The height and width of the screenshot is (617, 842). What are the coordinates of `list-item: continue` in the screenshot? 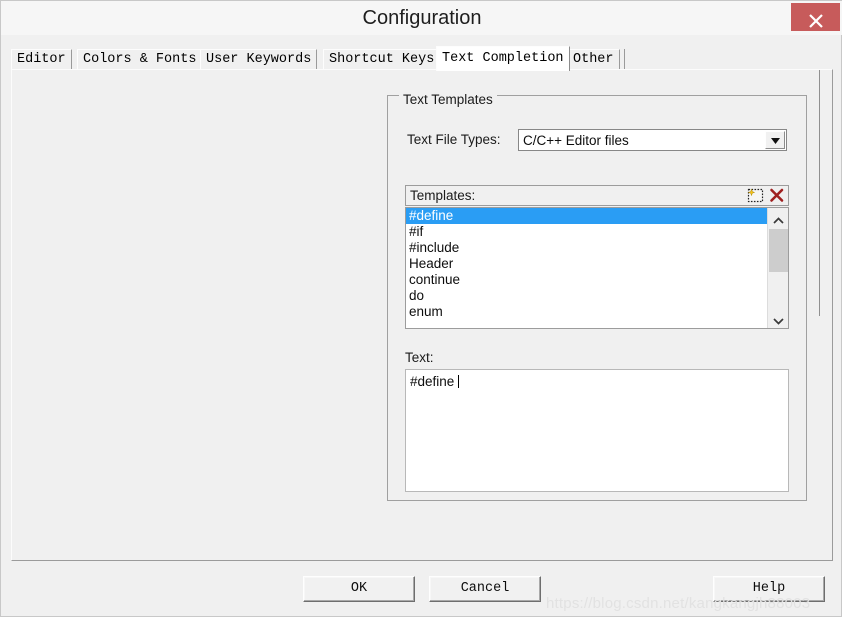 It's located at (586, 280).